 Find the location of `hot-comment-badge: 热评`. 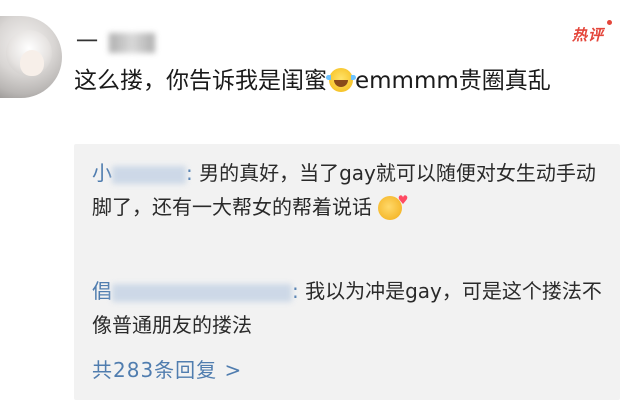

hot-comment-badge: 热评 is located at coordinates (592, 32).